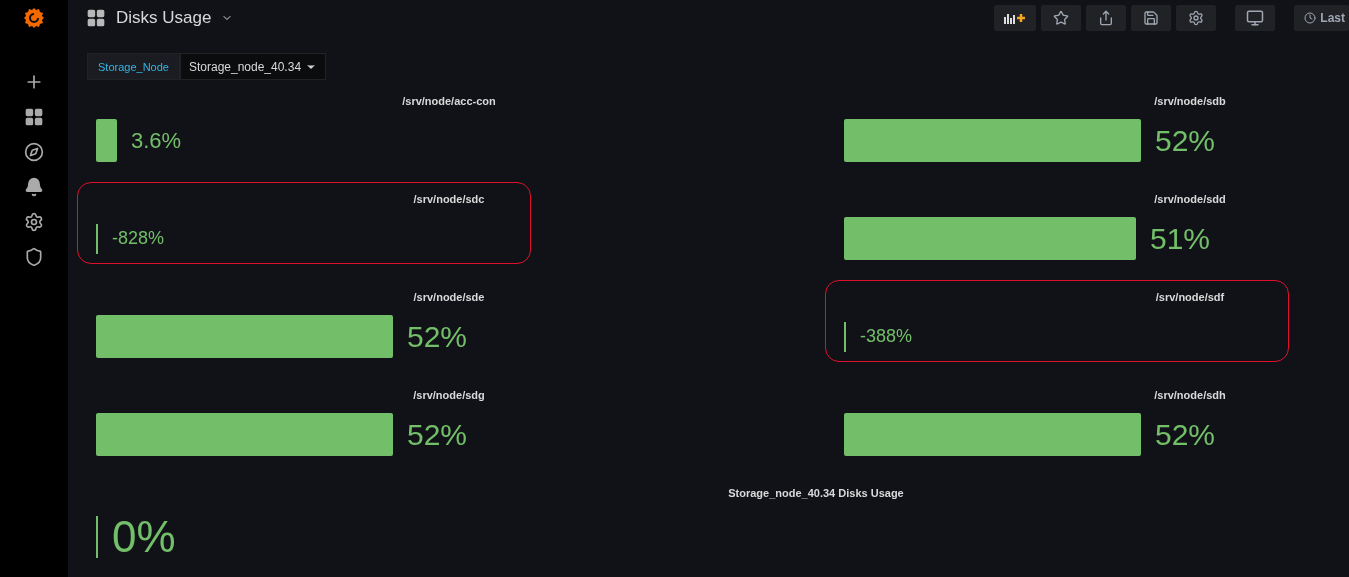 This screenshot has width=1349, height=577. What do you see at coordinates (34, 187) in the screenshot?
I see `bell-icon` at bounding box center [34, 187].